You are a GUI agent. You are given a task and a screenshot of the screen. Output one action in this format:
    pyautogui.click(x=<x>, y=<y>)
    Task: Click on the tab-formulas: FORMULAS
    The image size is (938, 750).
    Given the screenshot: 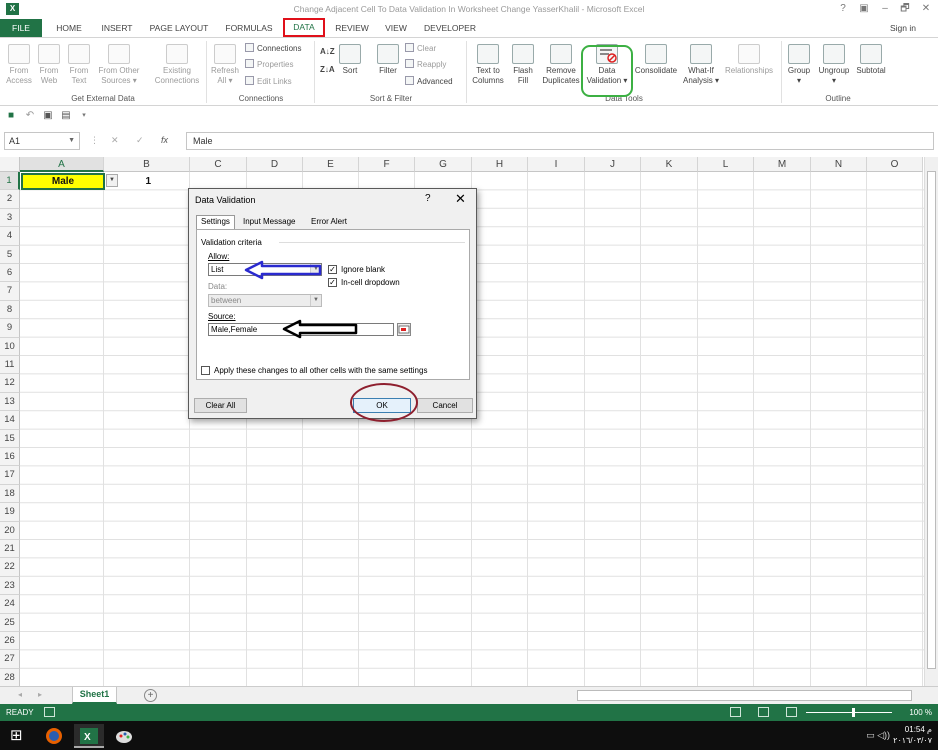 What is the action you would take?
    pyautogui.click(x=249, y=28)
    